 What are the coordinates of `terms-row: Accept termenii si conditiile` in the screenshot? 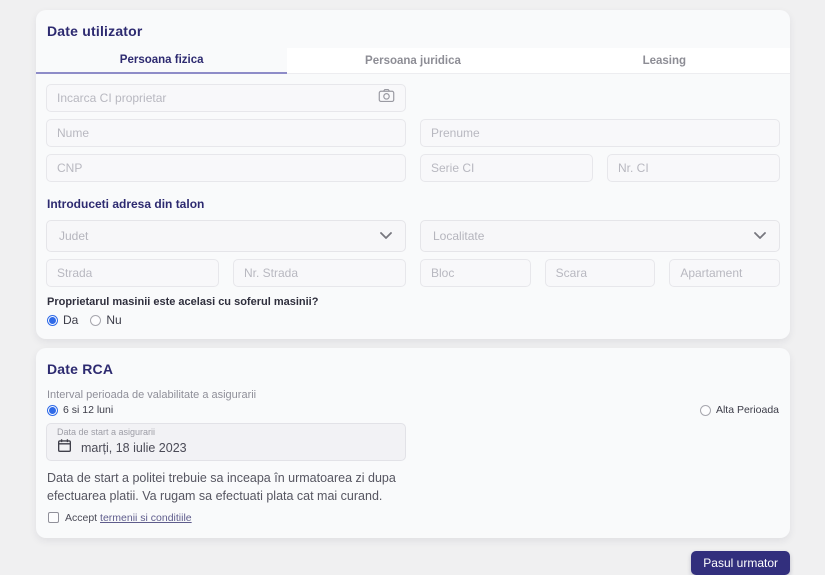 It's located at (413, 518).